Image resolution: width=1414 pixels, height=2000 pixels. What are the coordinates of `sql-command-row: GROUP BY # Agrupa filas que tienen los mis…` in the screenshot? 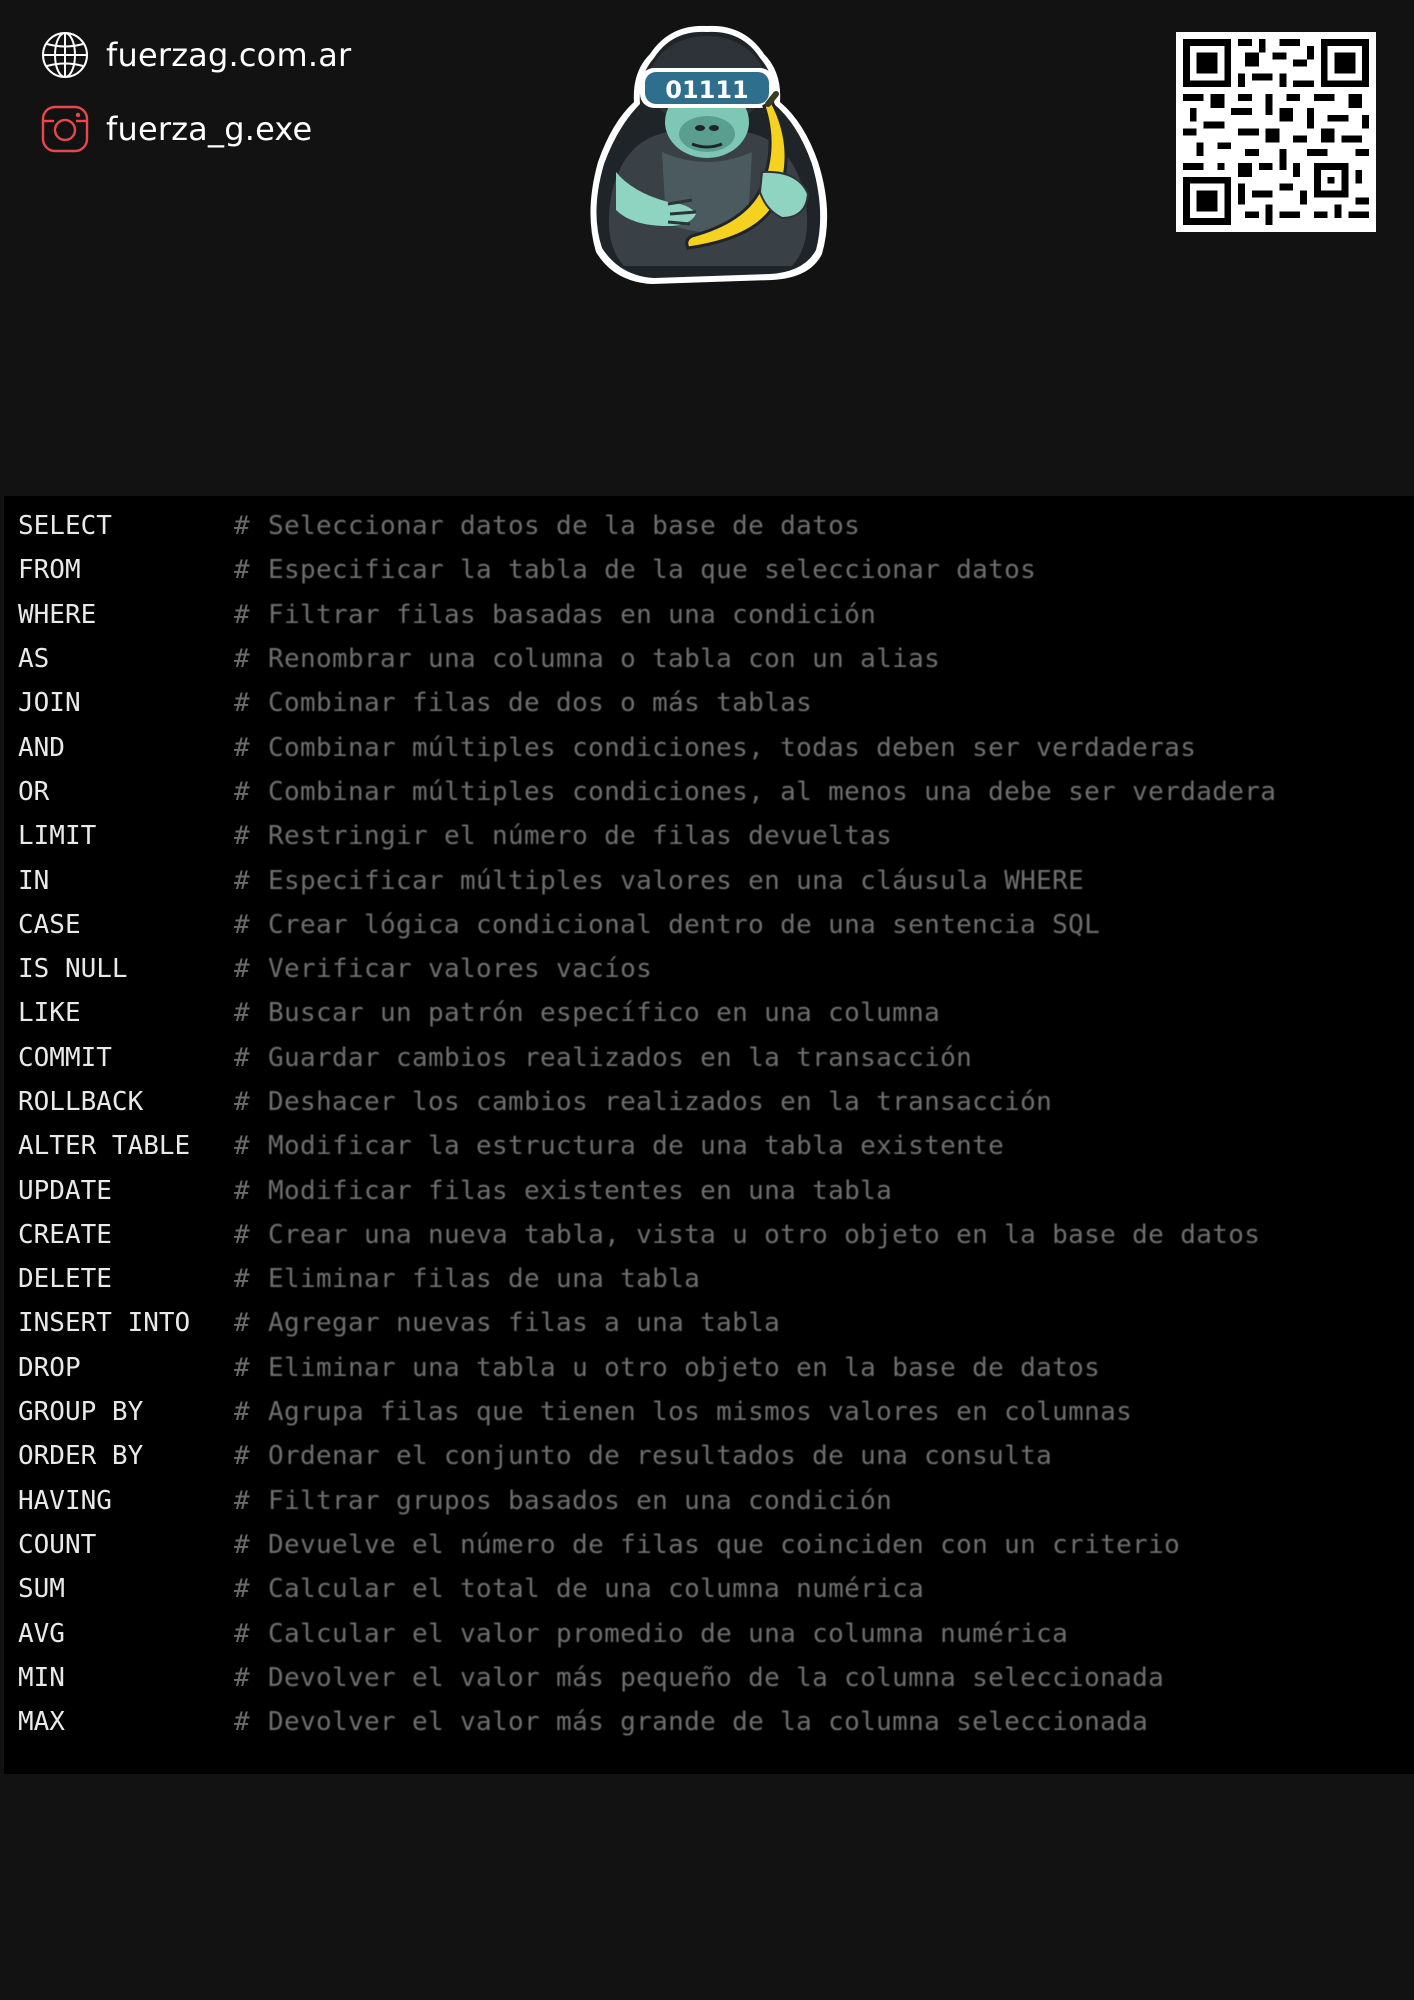 It's located at (716, 1412).